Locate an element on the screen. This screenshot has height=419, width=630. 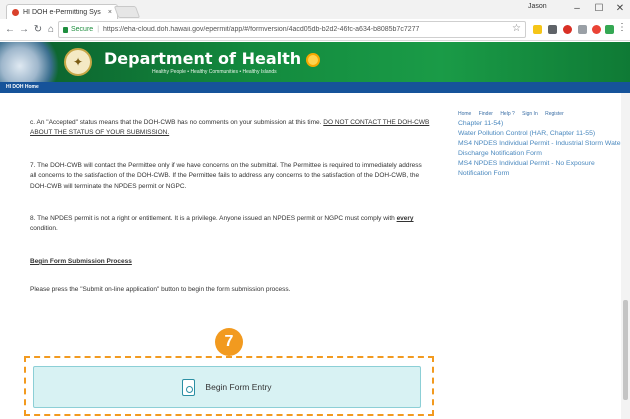
site-title-text: Department of Health is located at coordinates (203, 58).